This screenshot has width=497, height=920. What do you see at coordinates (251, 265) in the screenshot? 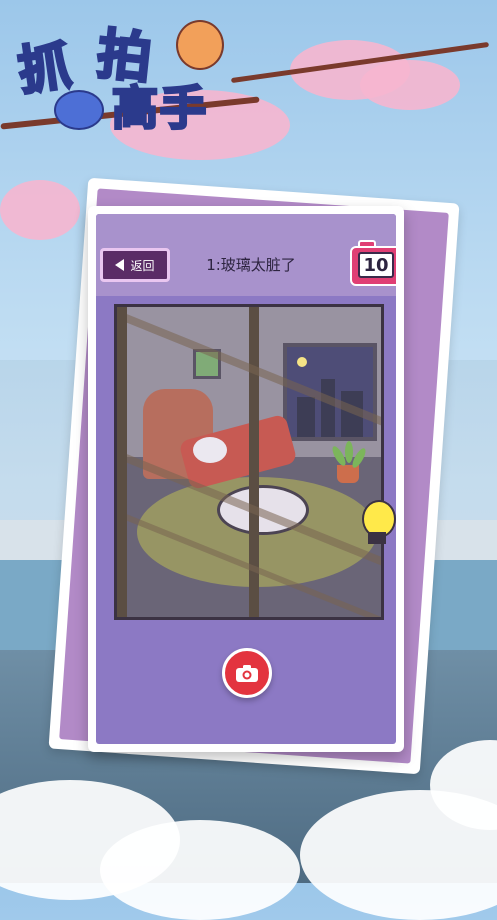
I see `level-title: 1:玻璃太脏了` at bounding box center [251, 265].